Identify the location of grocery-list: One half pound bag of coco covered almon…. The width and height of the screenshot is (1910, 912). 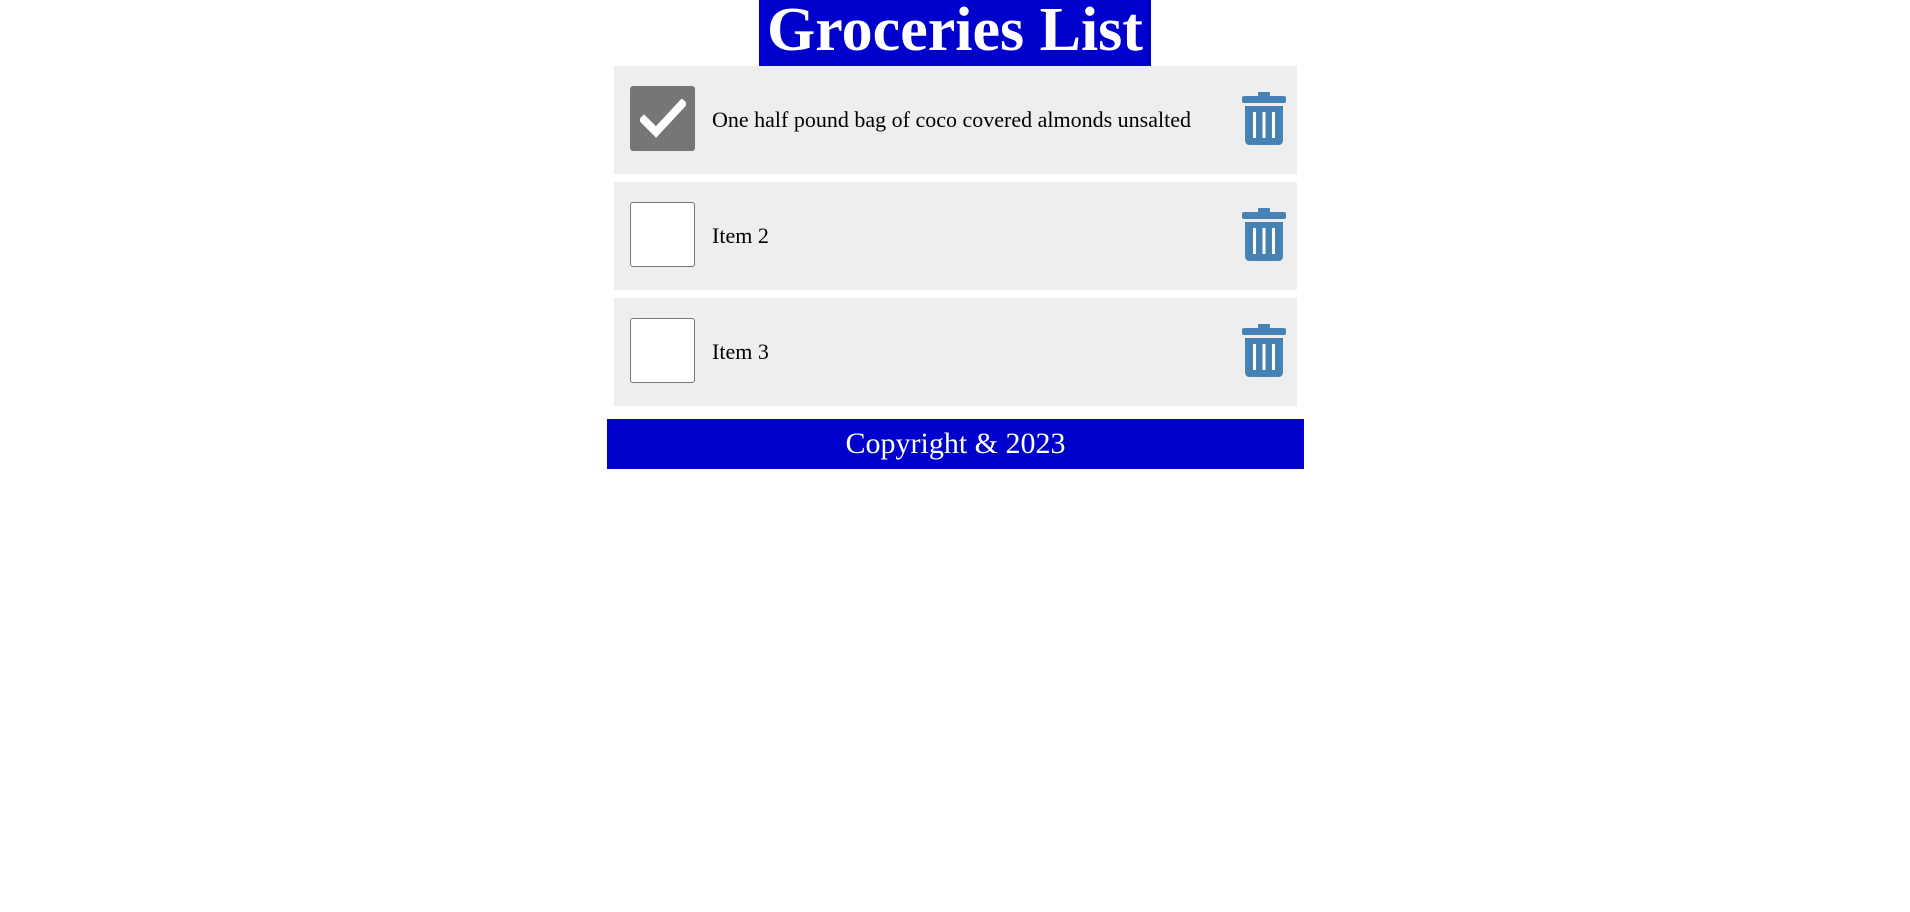
(955, 240).